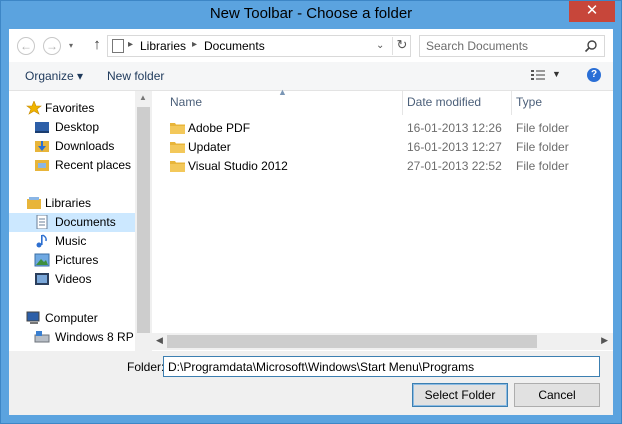 The width and height of the screenshot is (622, 424). What do you see at coordinates (42, 127) in the screenshot?
I see `desktop-icon` at bounding box center [42, 127].